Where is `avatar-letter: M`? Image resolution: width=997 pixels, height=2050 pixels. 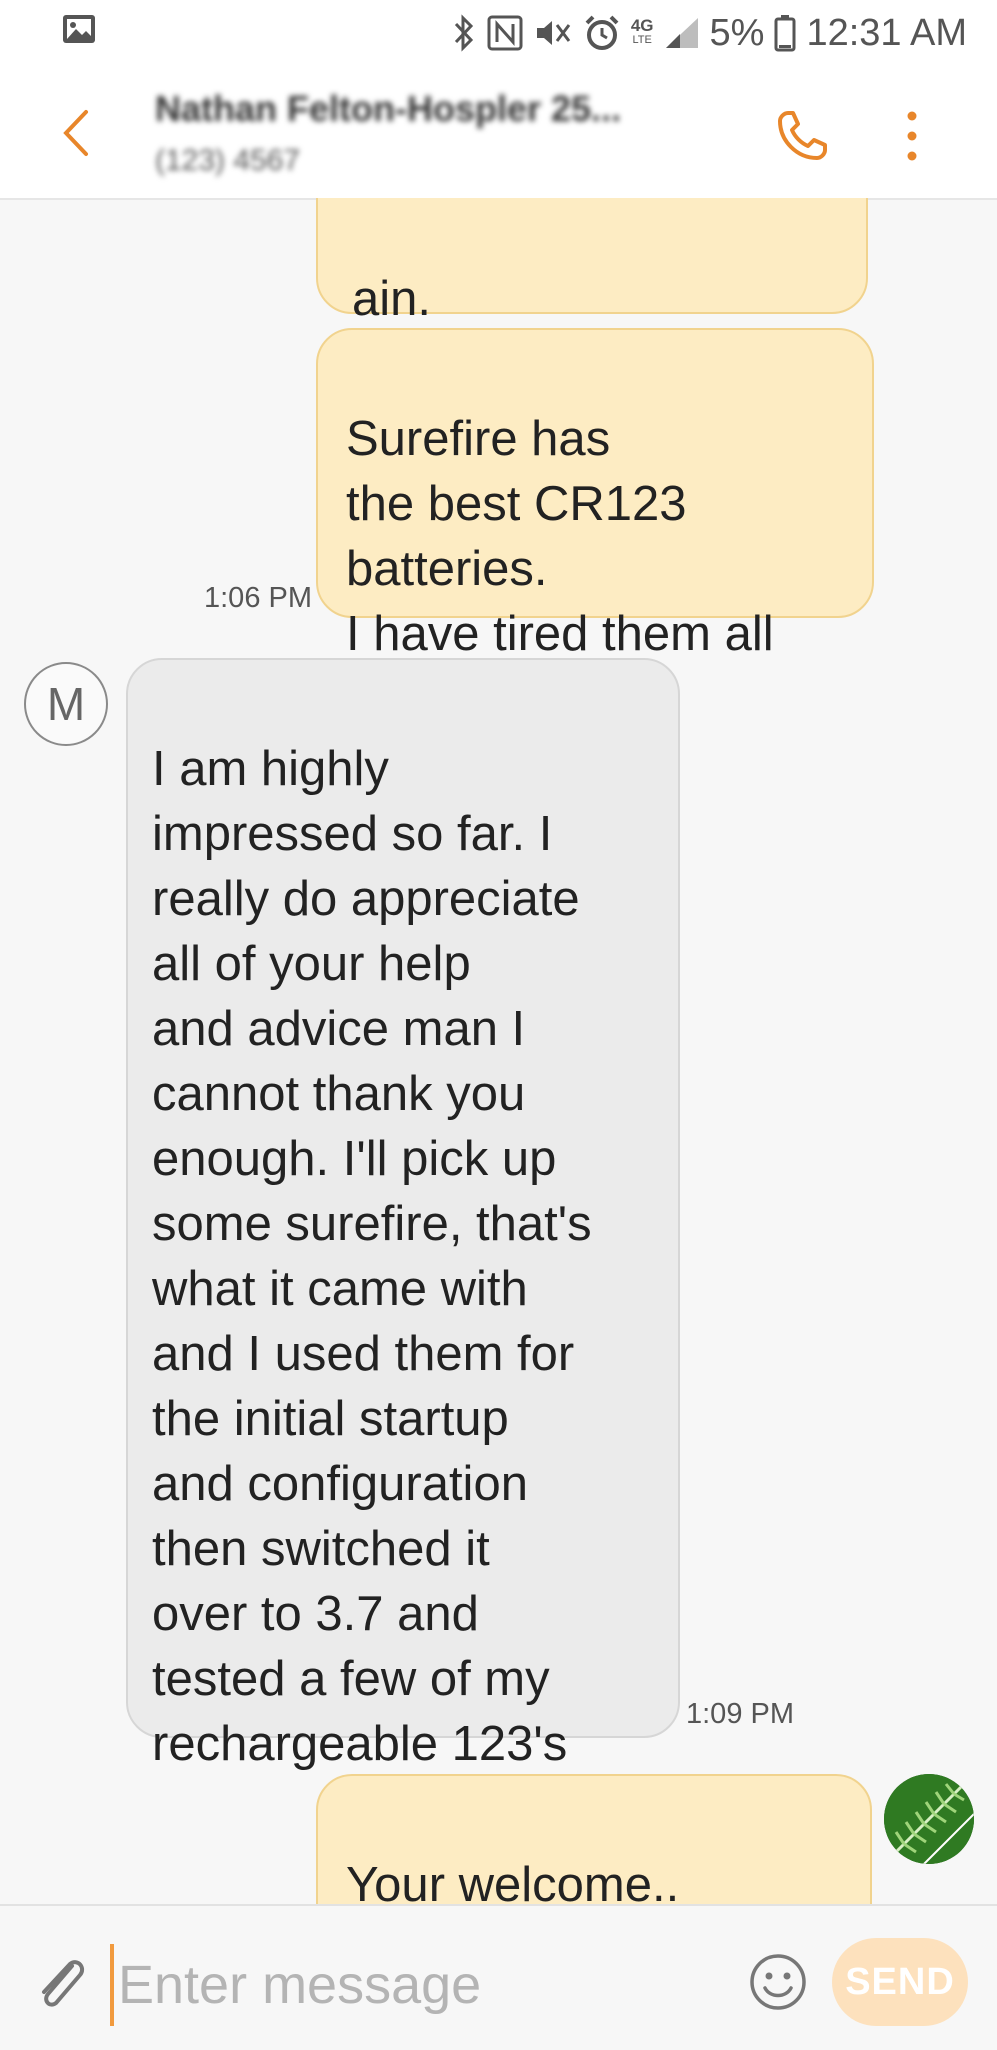 avatar-letter: M is located at coordinates (66, 704).